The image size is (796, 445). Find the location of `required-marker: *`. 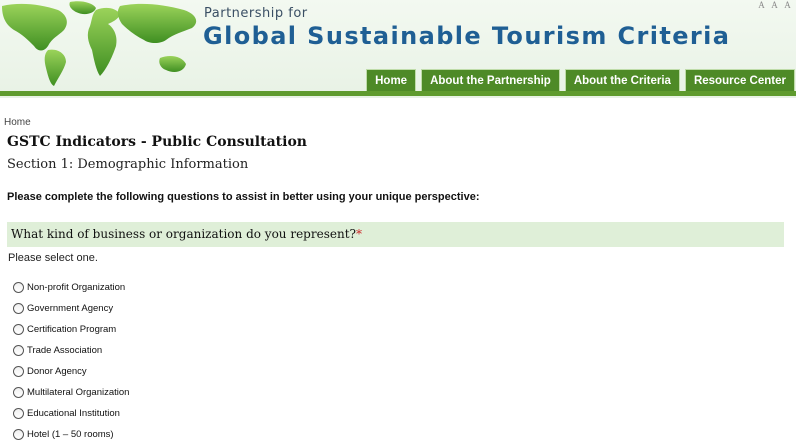

required-marker: * is located at coordinates (358, 234).